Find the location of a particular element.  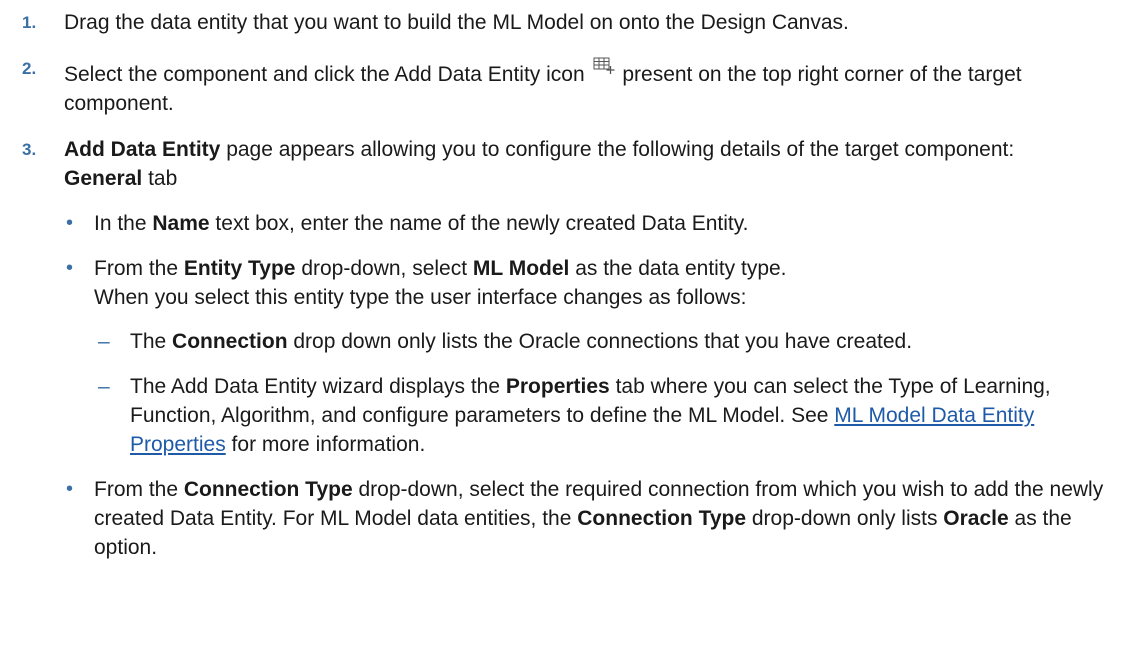

bullet-text: In the is located at coordinates (123, 223).